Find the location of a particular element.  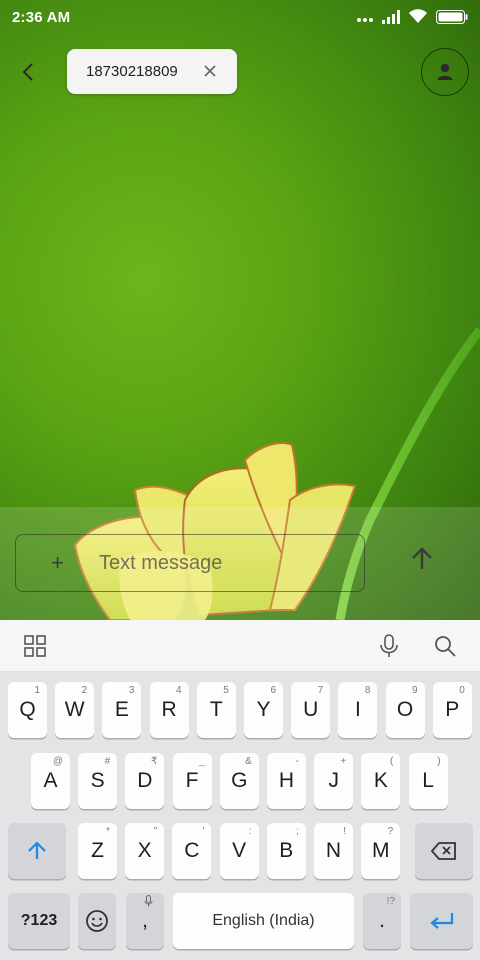

key-hint: @ is located at coordinates (57, 761).